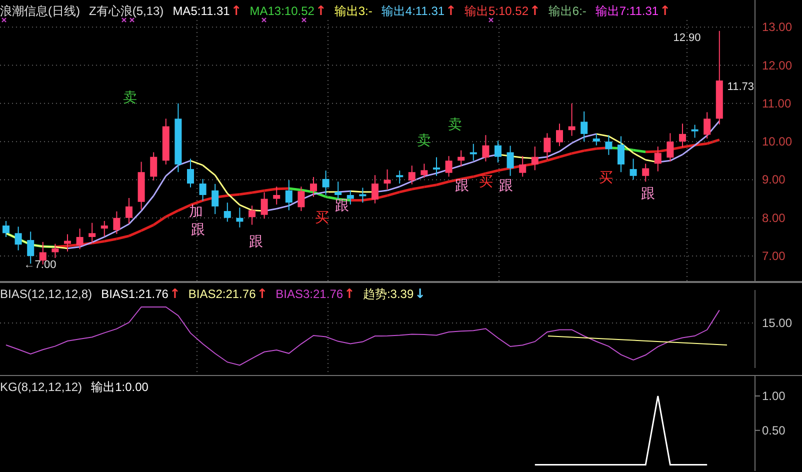  Describe the element at coordinates (196, 211) in the screenshot. I see `add-signal: 加` at that location.